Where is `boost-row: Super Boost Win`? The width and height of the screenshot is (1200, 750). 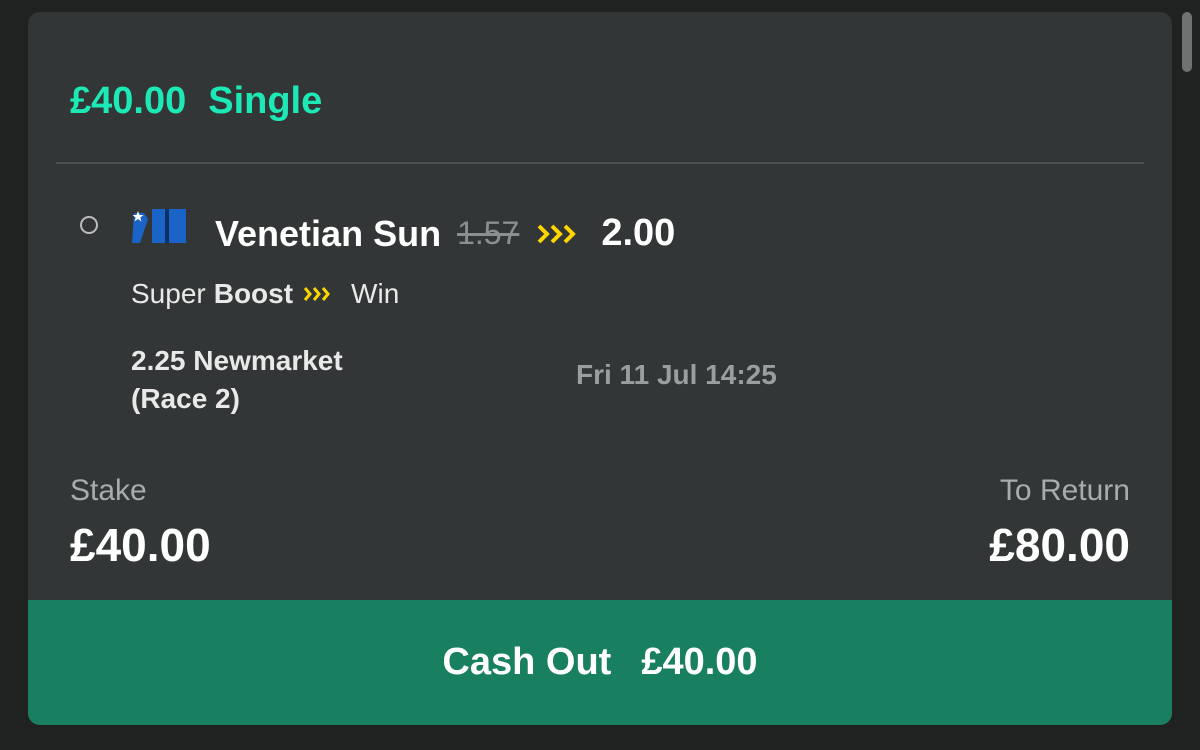 boost-row: Super Boost Win is located at coordinates (265, 294).